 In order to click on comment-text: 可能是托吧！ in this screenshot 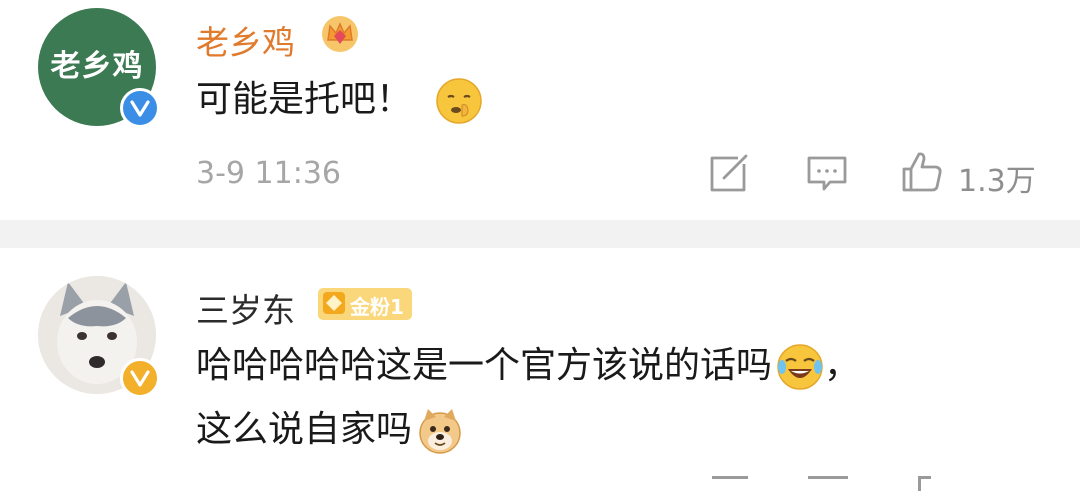, I will do `click(339, 100)`.